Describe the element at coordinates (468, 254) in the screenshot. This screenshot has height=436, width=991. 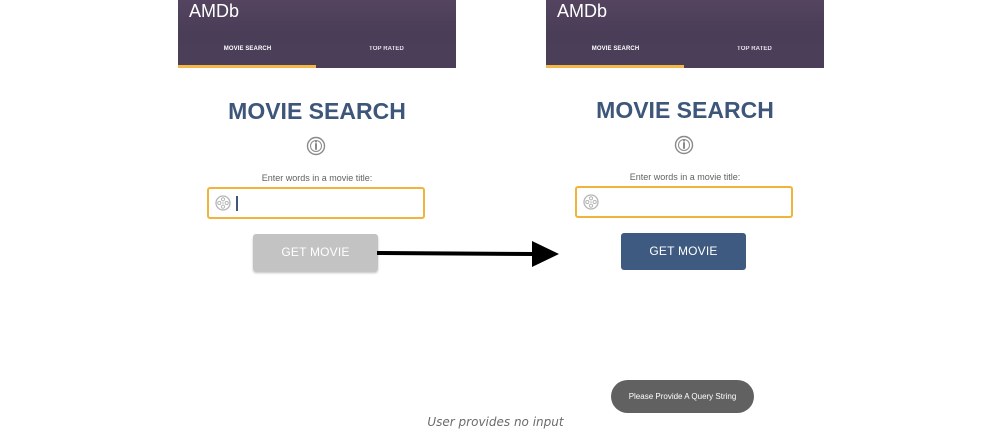
I see `right-arrow-icon` at that location.